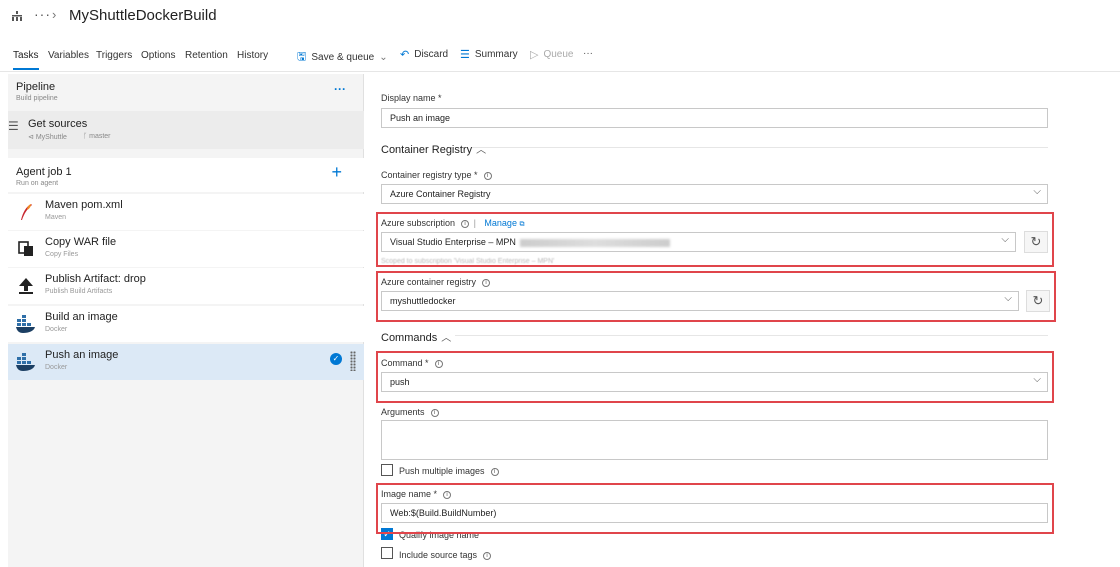 The image size is (1120, 567). I want to click on breadcrumb-chevron-icon: ›, so click(54, 14).